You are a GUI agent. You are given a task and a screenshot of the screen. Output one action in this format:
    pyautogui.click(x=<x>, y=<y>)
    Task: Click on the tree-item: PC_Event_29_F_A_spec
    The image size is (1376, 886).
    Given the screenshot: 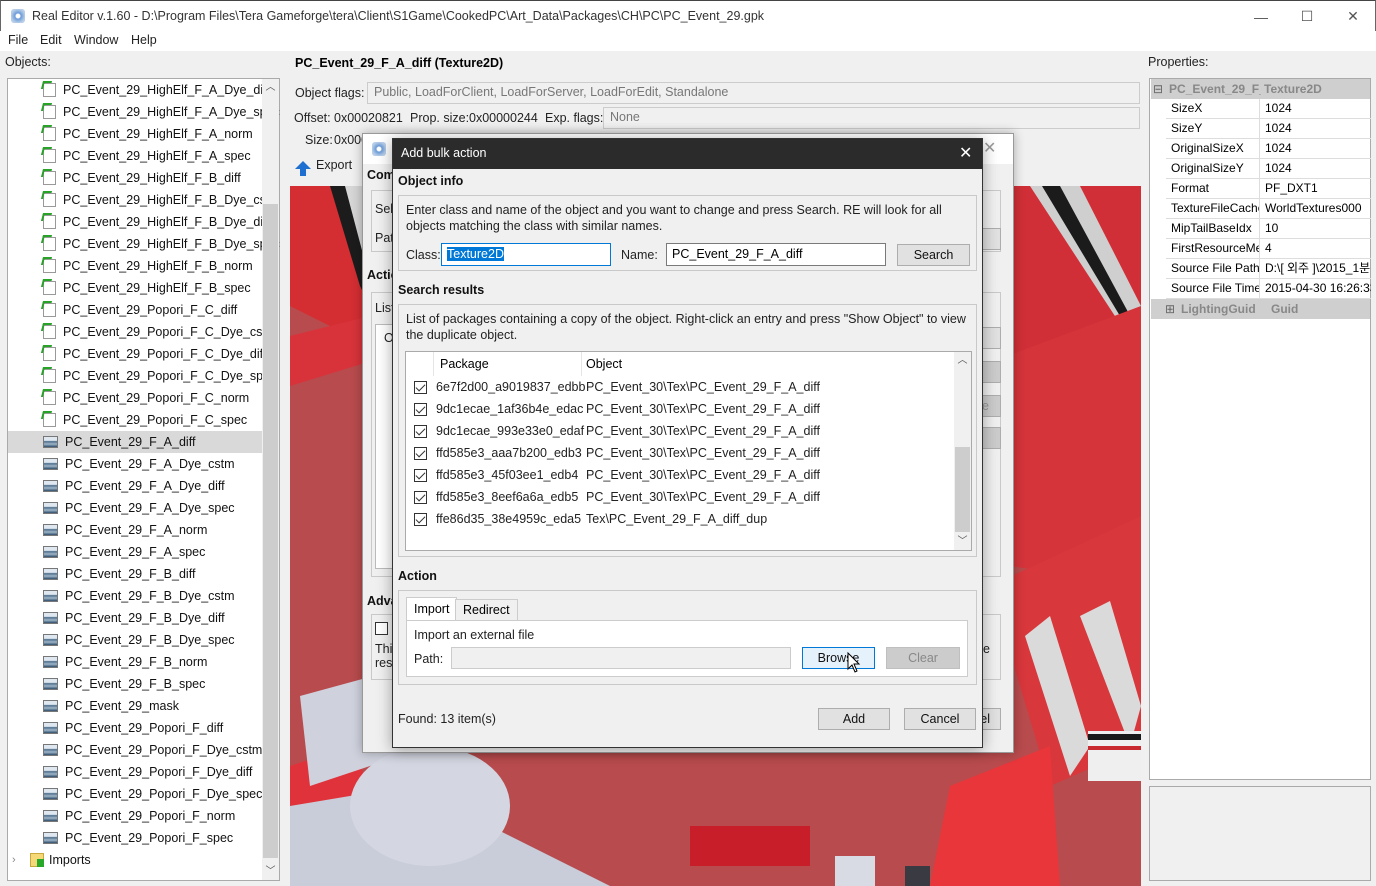 What is the action you would take?
    pyautogui.click(x=135, y=552)
    